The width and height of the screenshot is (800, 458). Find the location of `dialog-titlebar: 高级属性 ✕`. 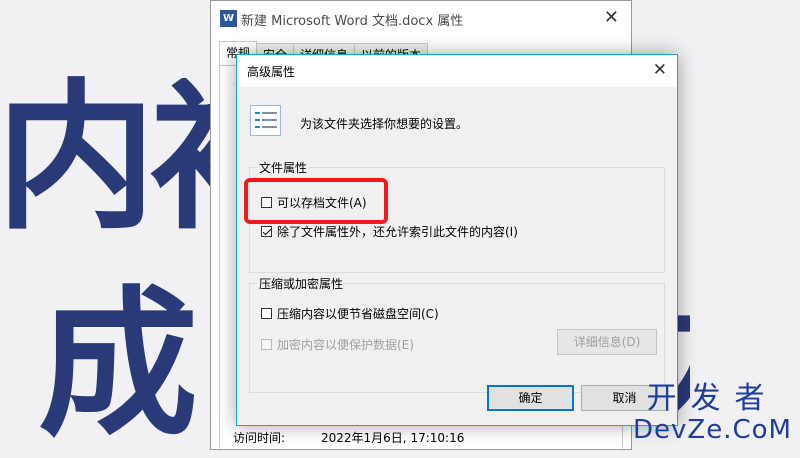

dialog-titlebar: 高级属性 ✕ is located at coordinates (457, 71).